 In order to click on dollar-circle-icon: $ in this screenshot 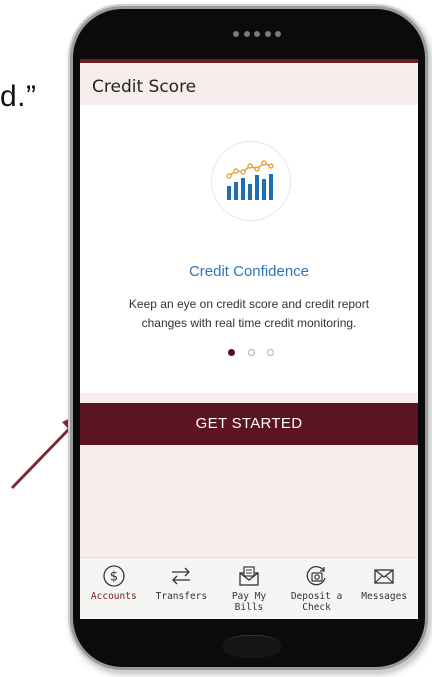, I will do `click(114, 576)`.